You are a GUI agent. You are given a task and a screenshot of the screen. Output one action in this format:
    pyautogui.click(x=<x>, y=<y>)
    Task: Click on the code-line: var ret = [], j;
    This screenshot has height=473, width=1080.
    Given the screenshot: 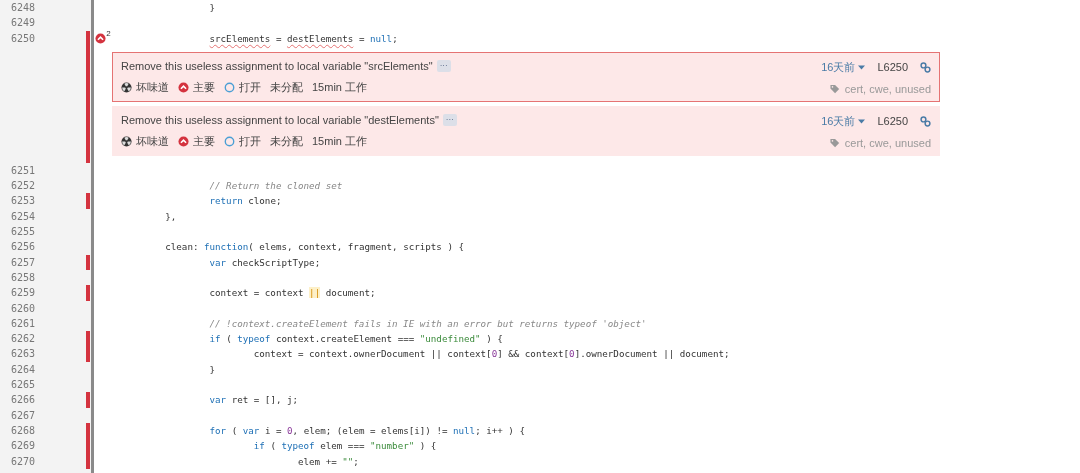 What is the action you would take?
    pyautogui.click(x=254, y=400)
    